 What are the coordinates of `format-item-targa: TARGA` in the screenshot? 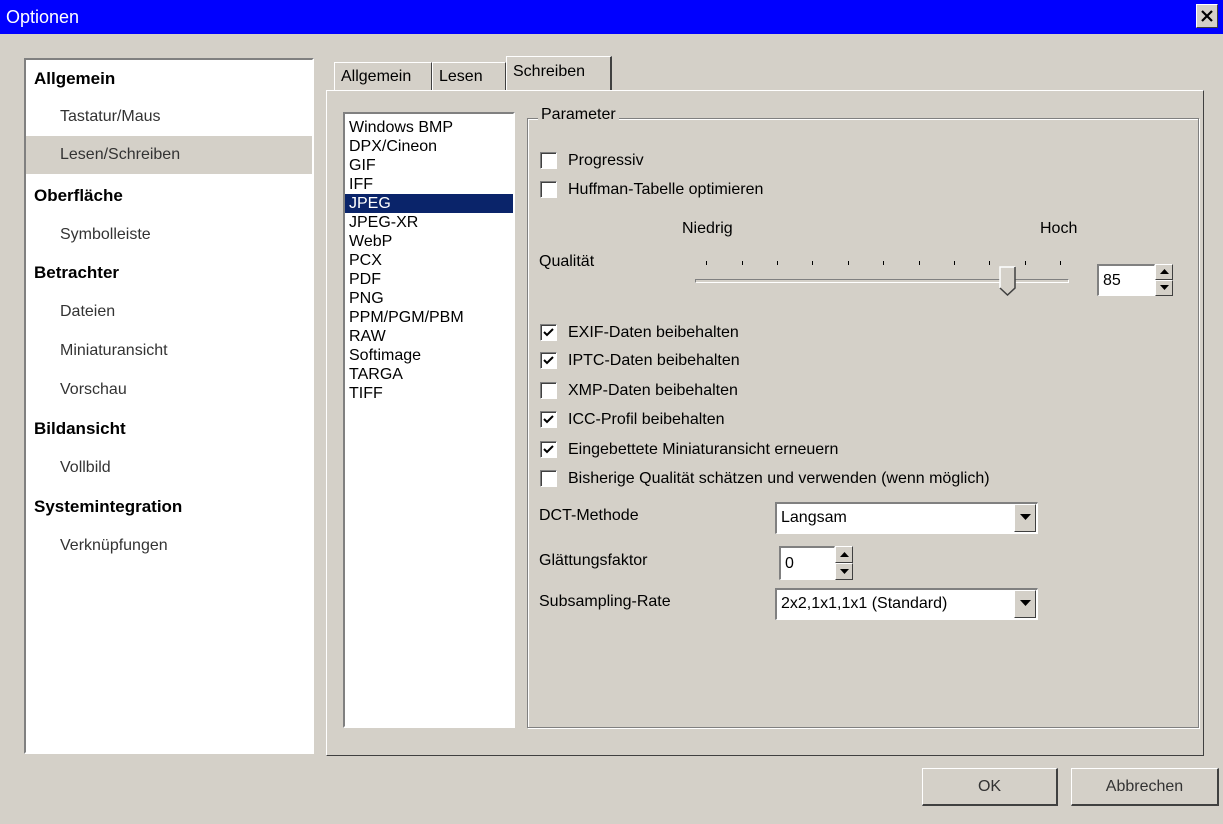 It's located at (429, 374).